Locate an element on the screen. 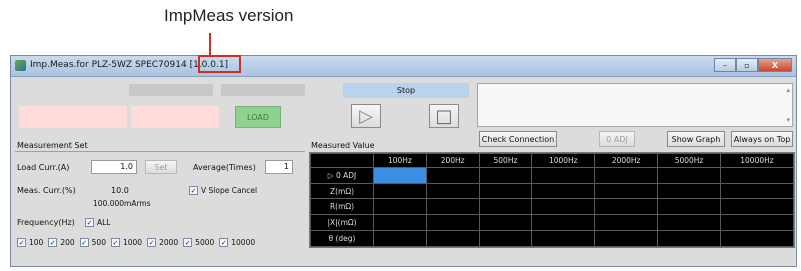  run-status-label: Stop is located at coordinates (406, 90).